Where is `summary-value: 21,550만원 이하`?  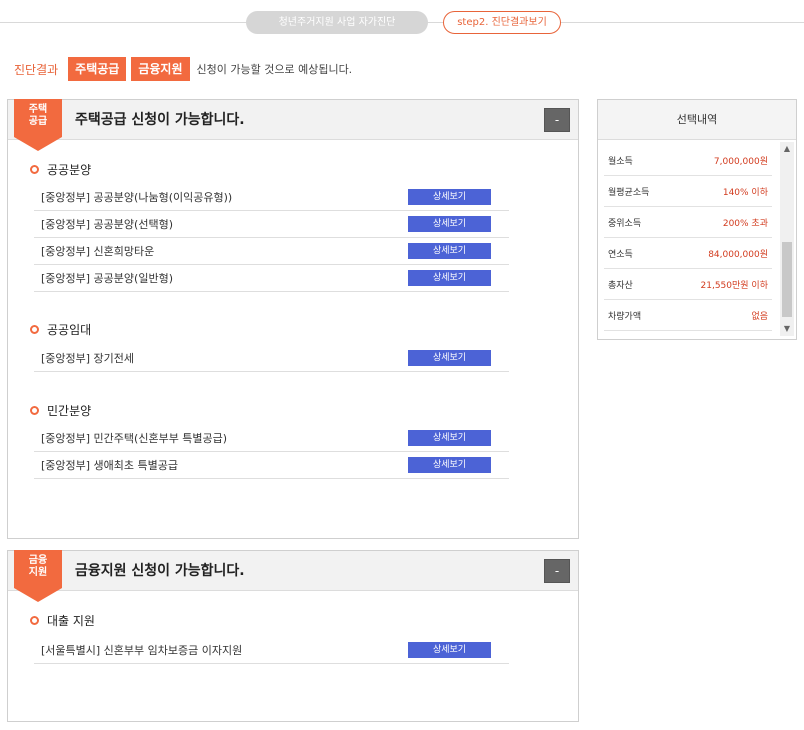
summary-value: 21,550만원 이하 is located at coordinates (734, 285).